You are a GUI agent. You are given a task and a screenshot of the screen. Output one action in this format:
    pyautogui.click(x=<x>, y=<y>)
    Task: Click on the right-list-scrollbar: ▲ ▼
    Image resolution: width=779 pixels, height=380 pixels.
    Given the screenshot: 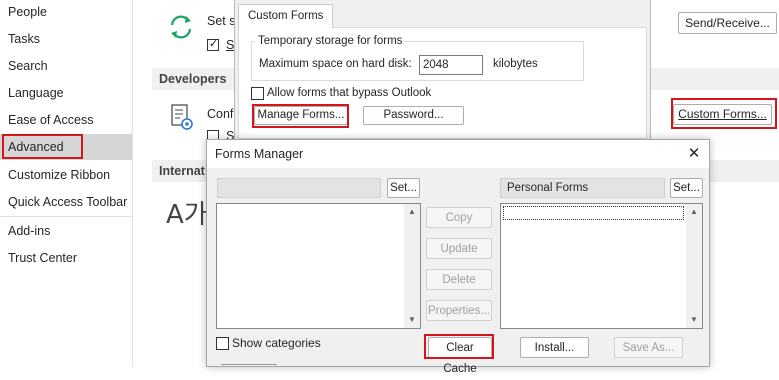 What is the action you would take?
    pyautogui.click(x=694, y=266)
    